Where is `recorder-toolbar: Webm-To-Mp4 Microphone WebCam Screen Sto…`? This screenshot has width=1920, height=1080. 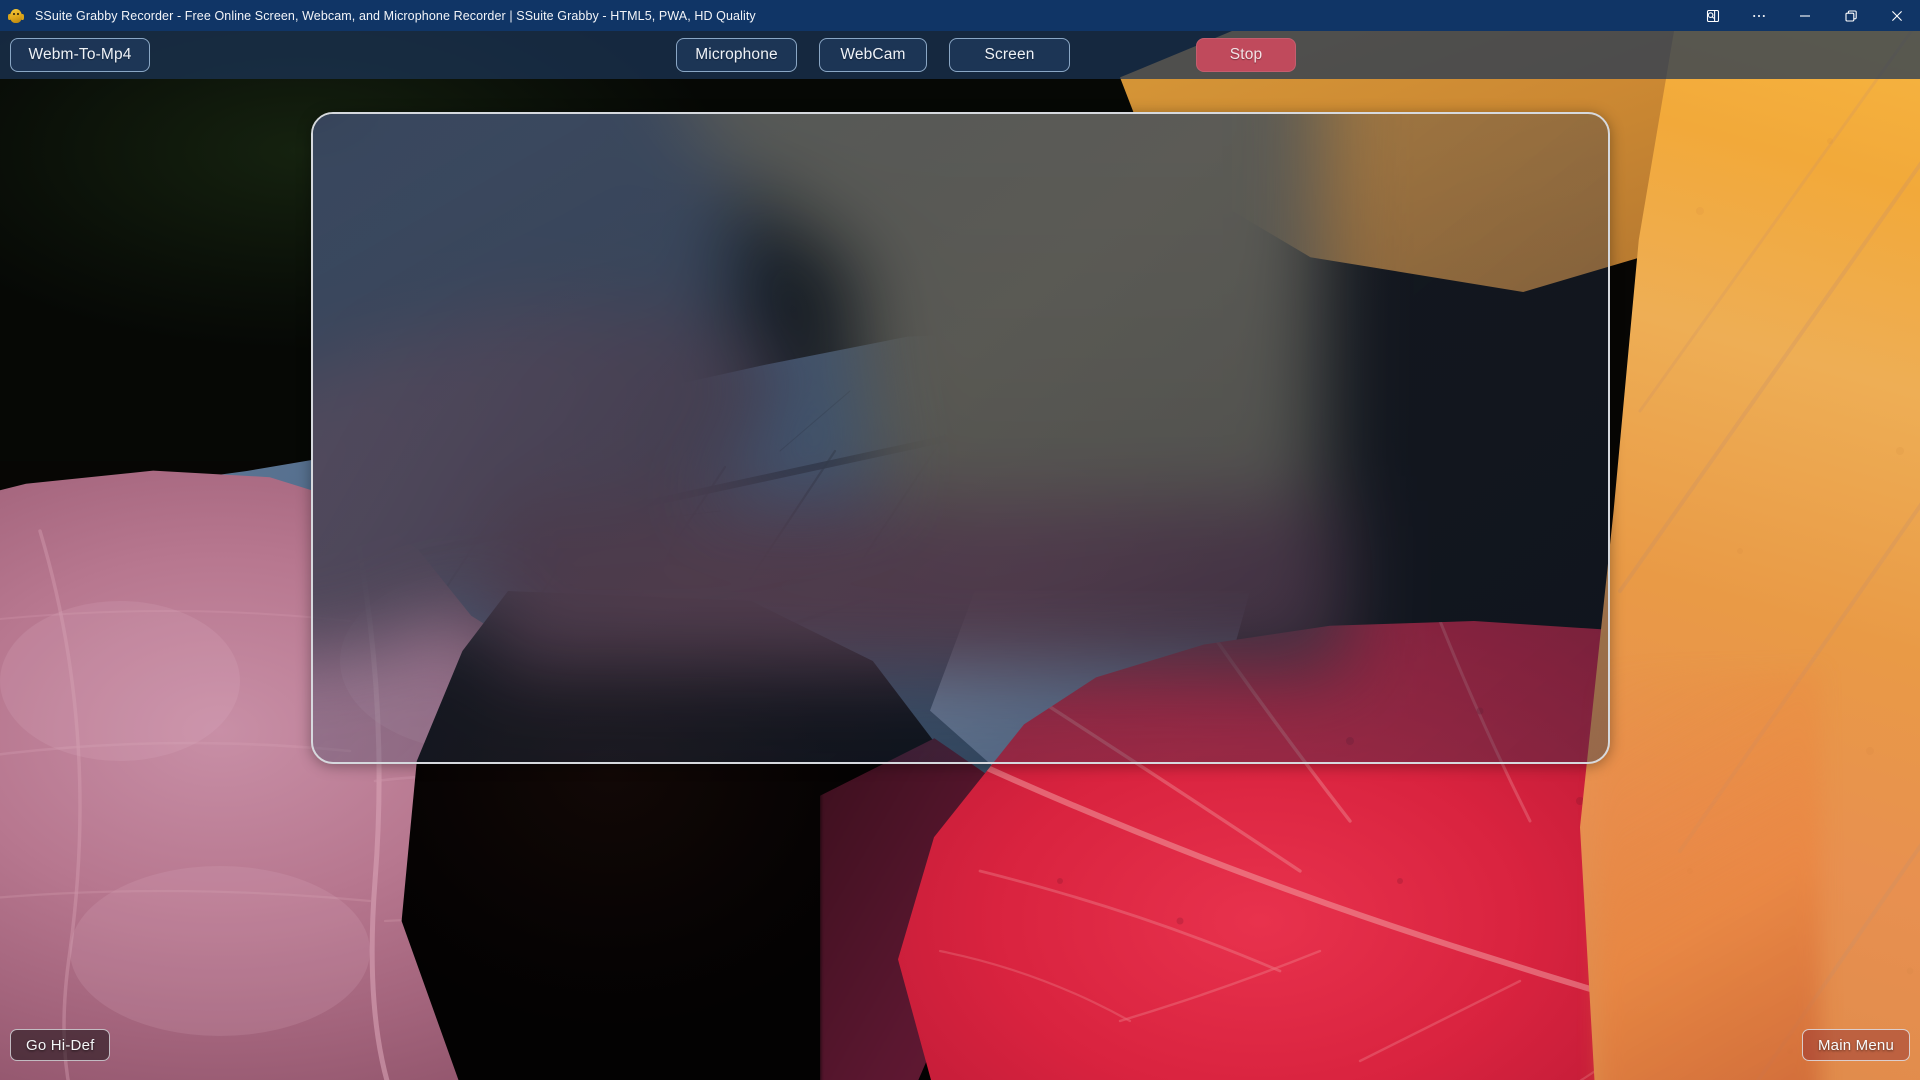 recorder-toolbar: Webm-To-Mp4 Microphone WebCam Screen Sto… is located at coordinates (960, 55).